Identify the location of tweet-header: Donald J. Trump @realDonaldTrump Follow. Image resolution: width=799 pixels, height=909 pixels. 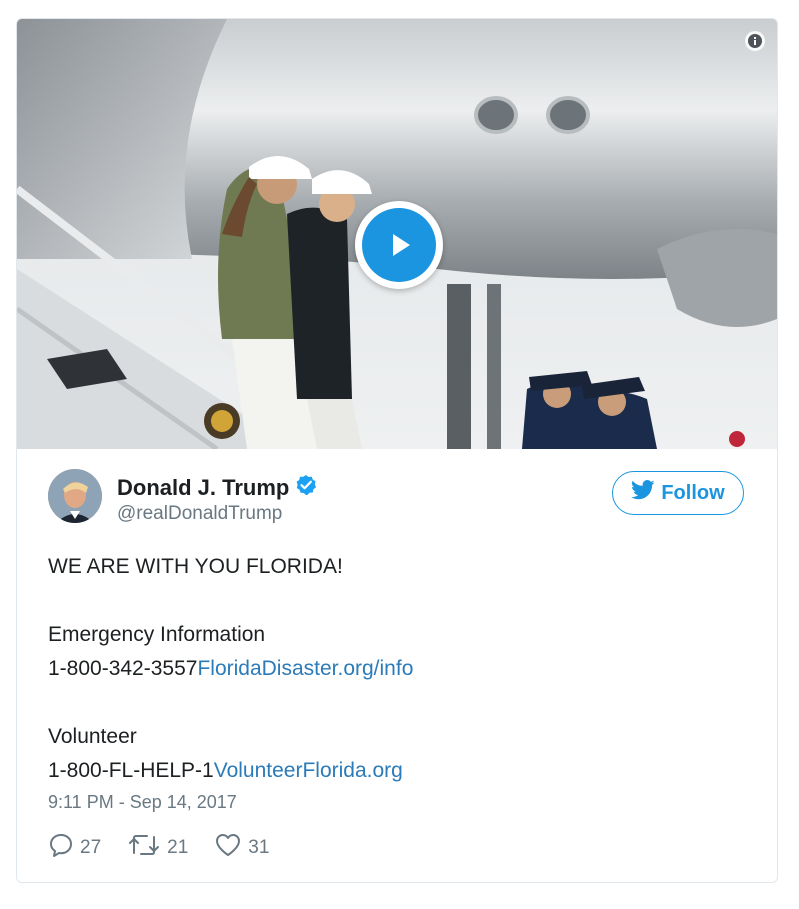
(398, 499).